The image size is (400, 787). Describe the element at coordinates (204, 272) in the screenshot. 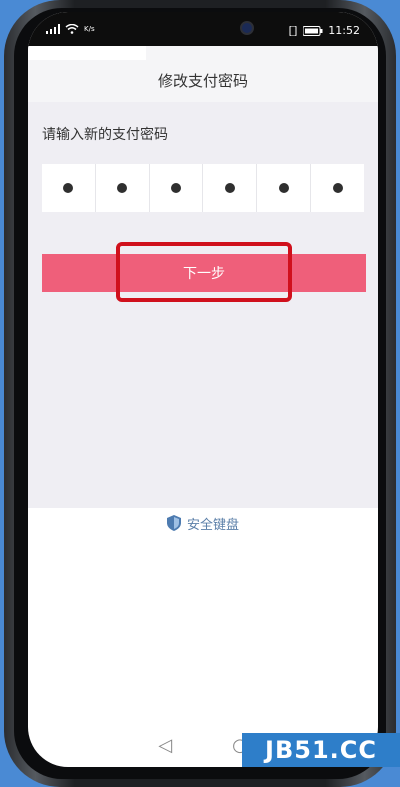

I see `highlight-annotation` at that location.